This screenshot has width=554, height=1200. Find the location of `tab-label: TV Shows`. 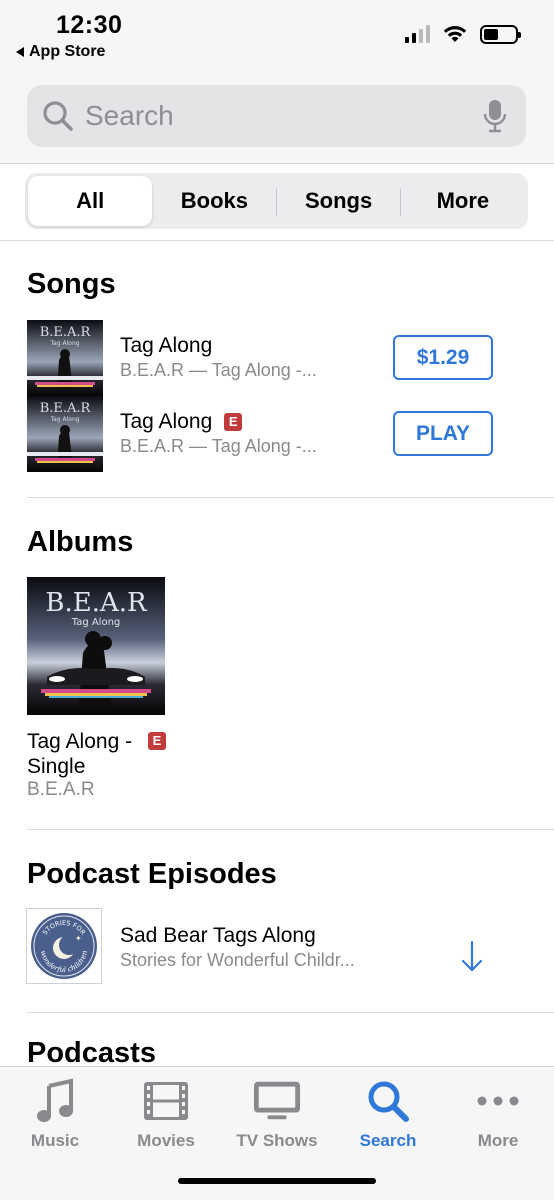

tab-label: TV Shows is located at coordinates (277, 1140).